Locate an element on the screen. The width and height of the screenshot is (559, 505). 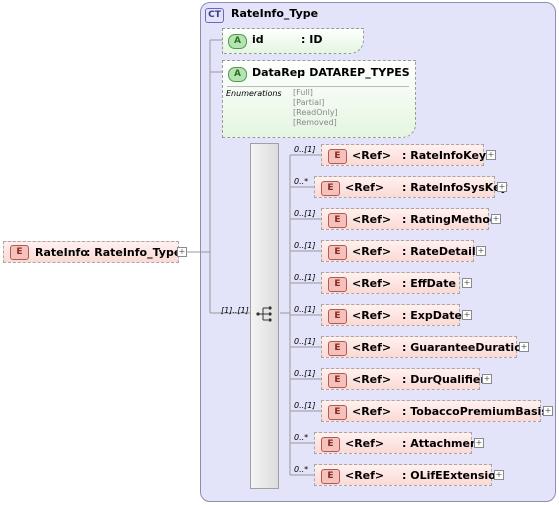
root-element-name: RateInfo is located at coordinates (61, 252).